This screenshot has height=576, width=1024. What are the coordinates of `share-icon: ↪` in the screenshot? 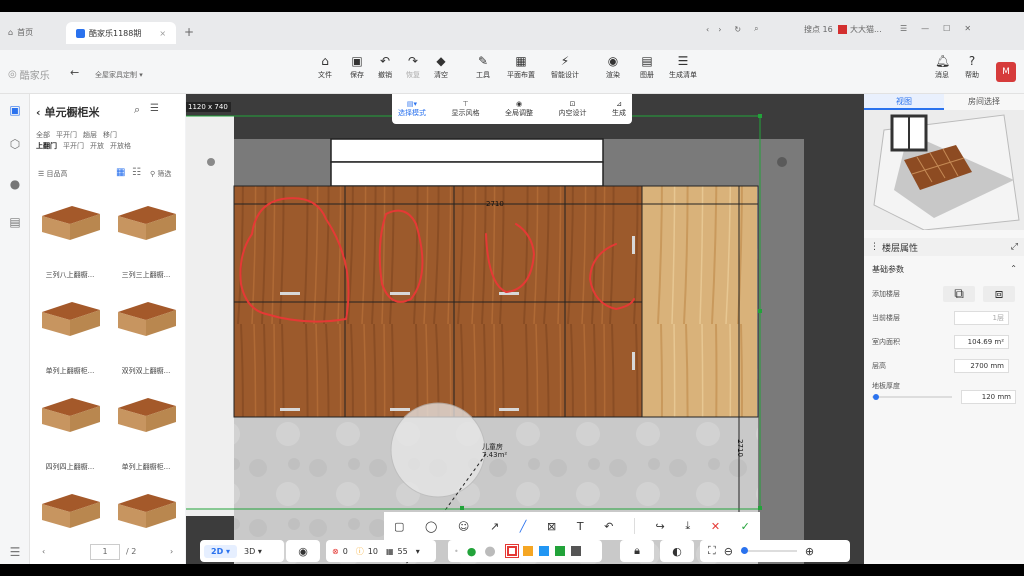 It's located at (660, 526).